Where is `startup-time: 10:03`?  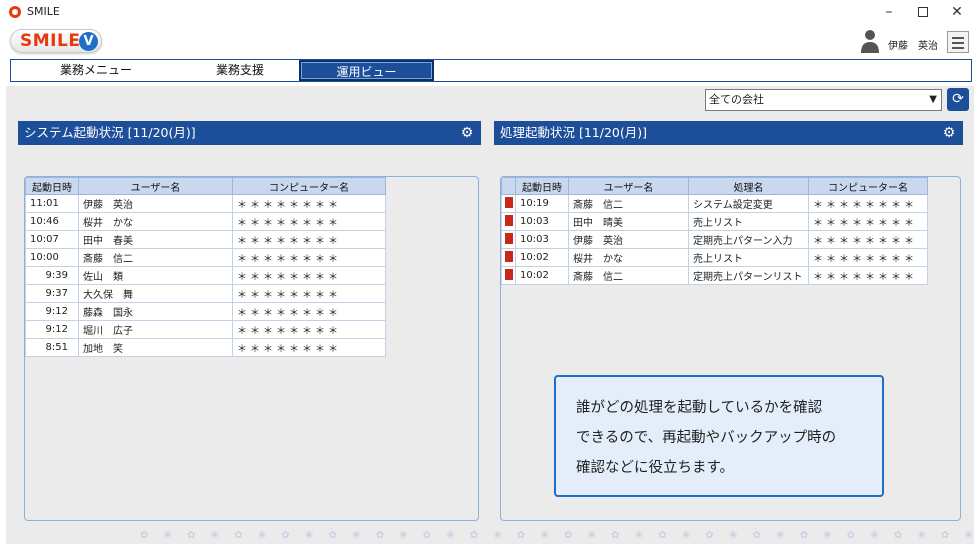 startup-time: 10:03 is located at coordinates (542, 221).